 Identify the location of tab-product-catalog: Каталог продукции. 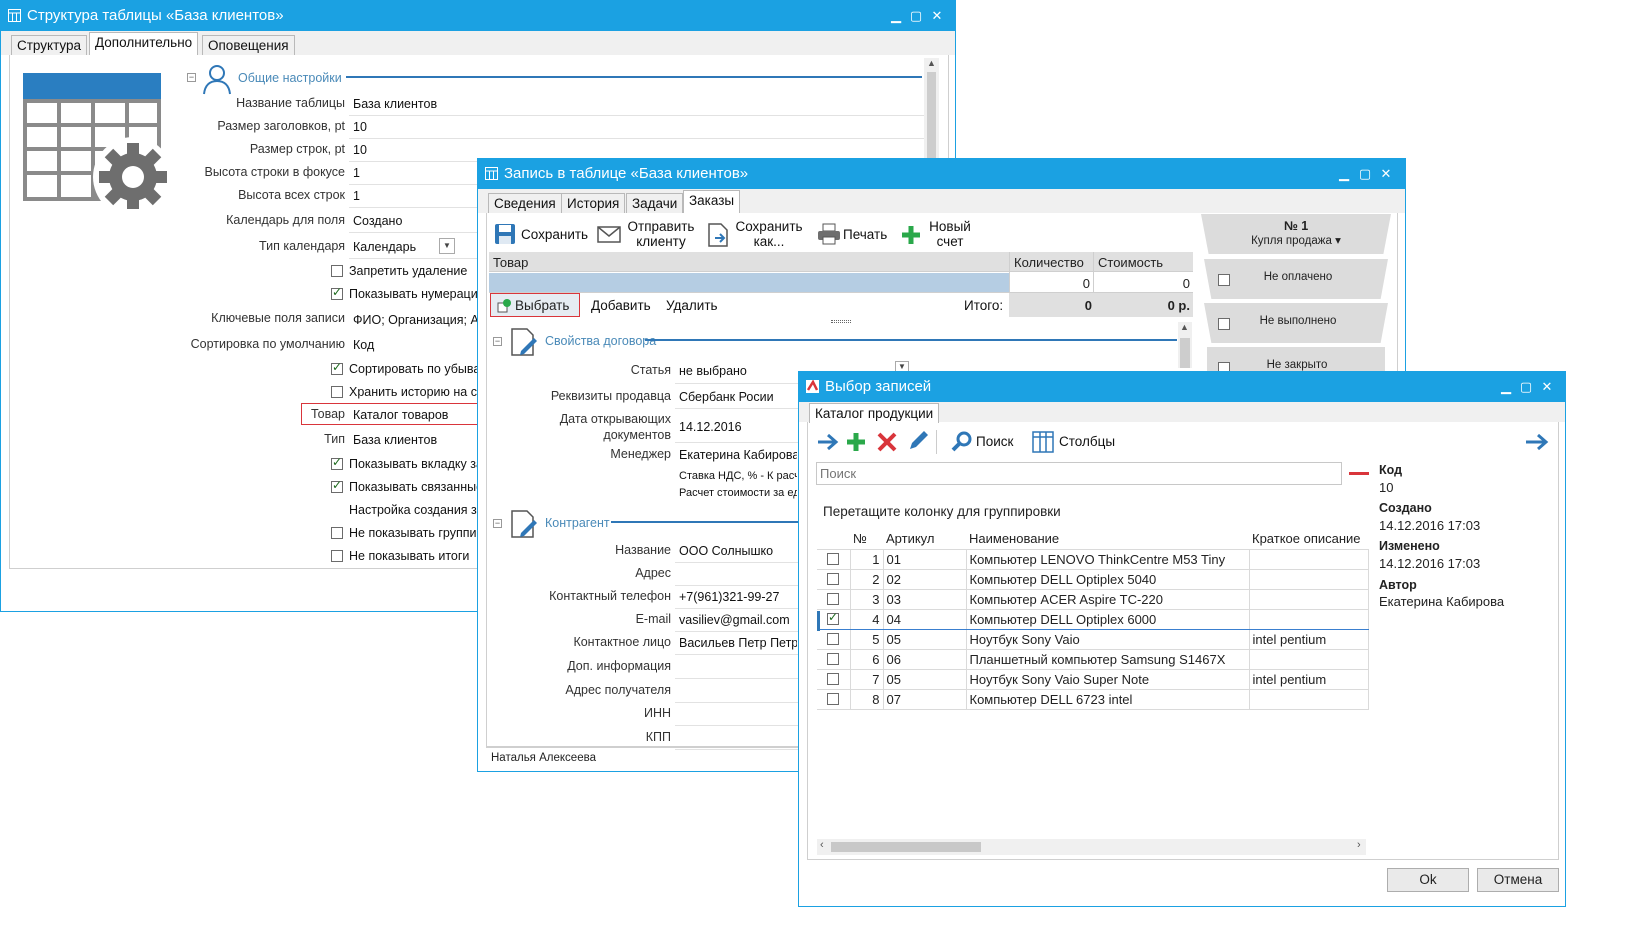
(874, 413).